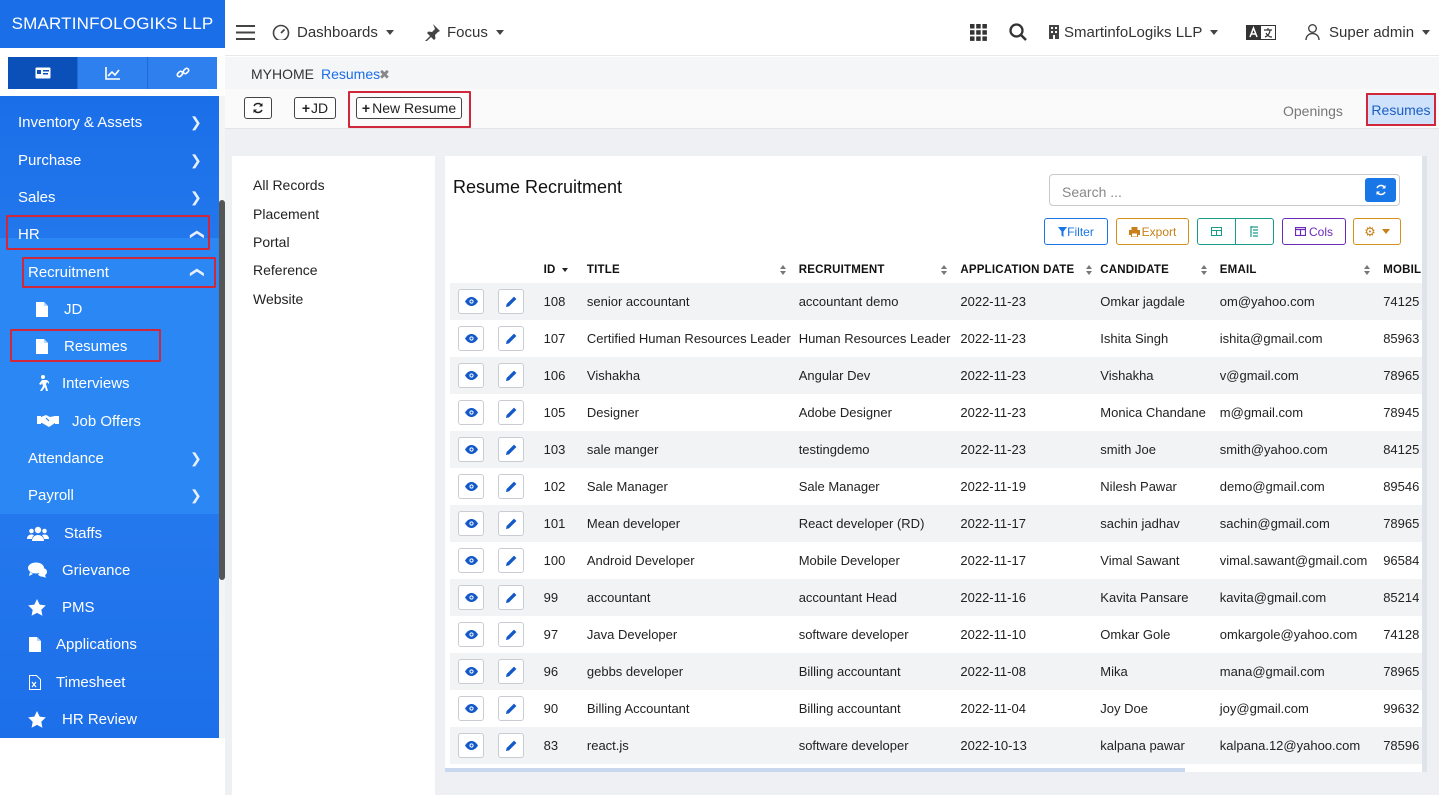 This screenshot has height=795, width=1439. What do you see at coordinates (333, 32) in the screenshot?
I see `dashboards-menu: Dashboards` at bounding box center [333, 32].